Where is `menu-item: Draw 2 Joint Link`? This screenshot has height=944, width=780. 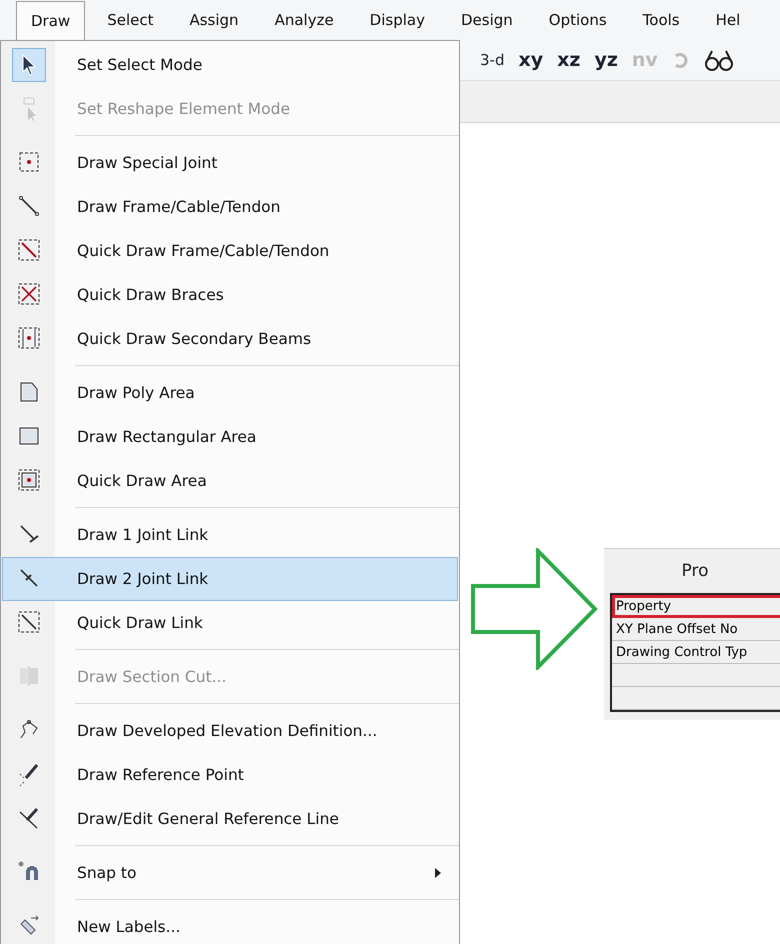 menu-item: Draw 2 Joint Link is located at coordinates (230, 579).